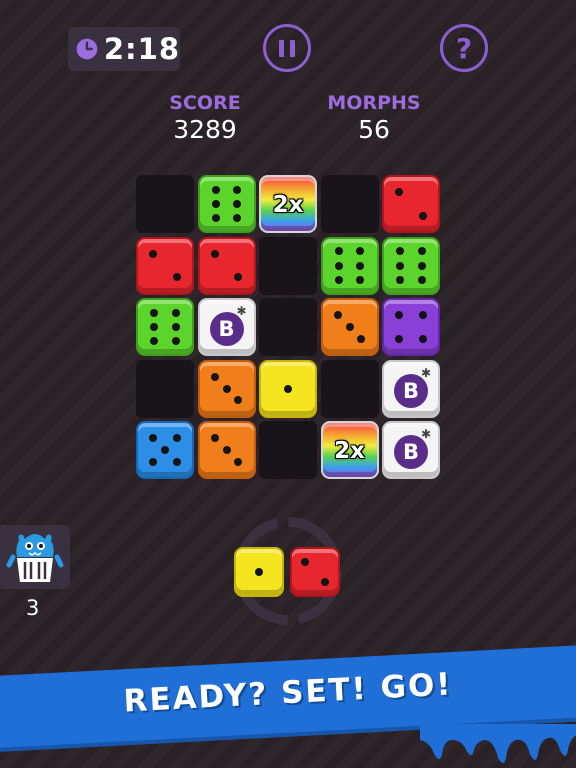 The width and height of the screenshot is (576, 768). I want to click on timer-value: 2:18, so click(141, 49).